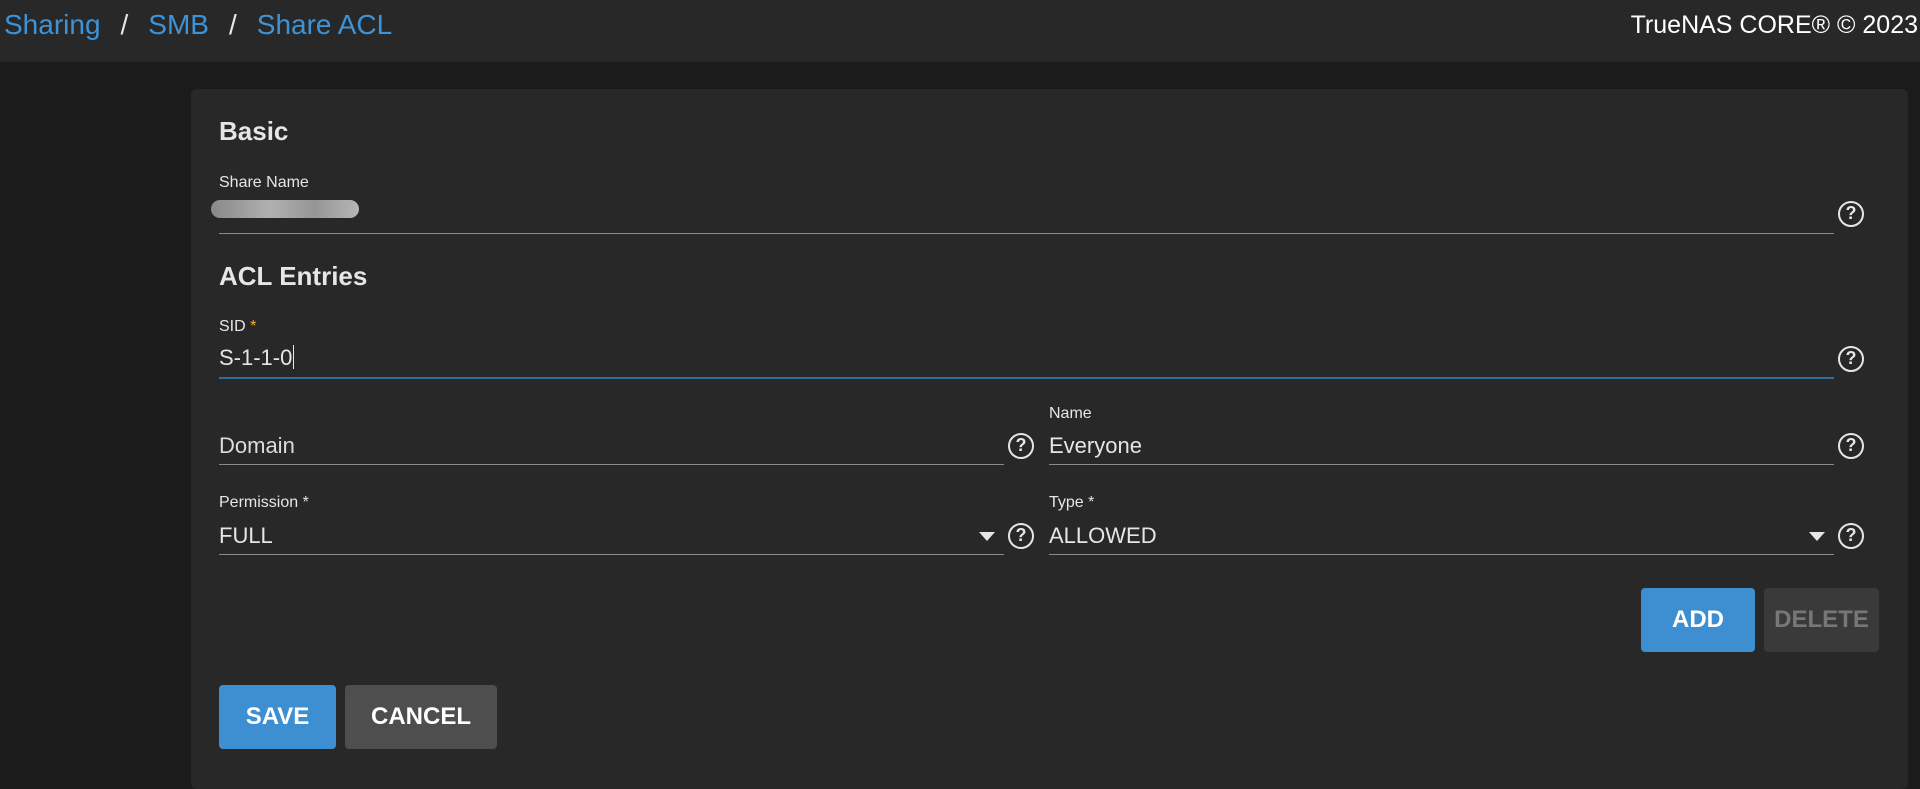  Describe the element at coordinates (1021, 536) in the screenshot. I see `permission-help-icon: ?` at that location.